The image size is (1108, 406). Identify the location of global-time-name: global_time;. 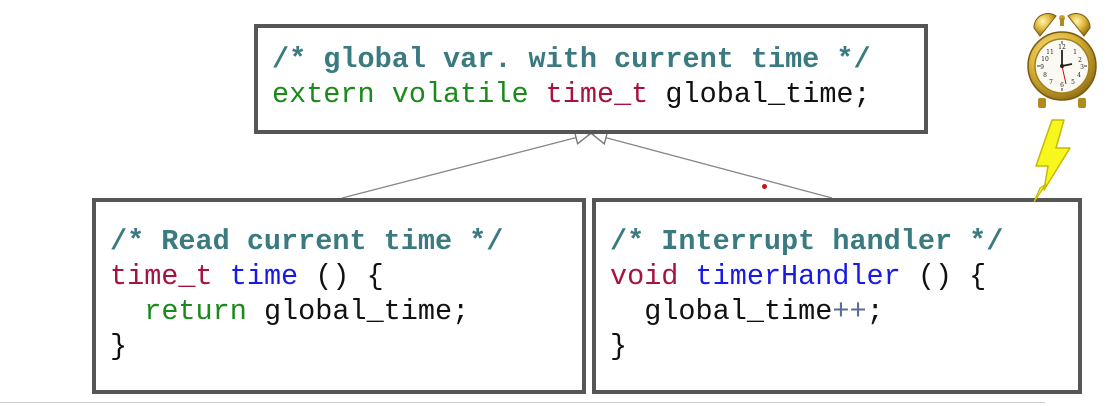
(768, 94).